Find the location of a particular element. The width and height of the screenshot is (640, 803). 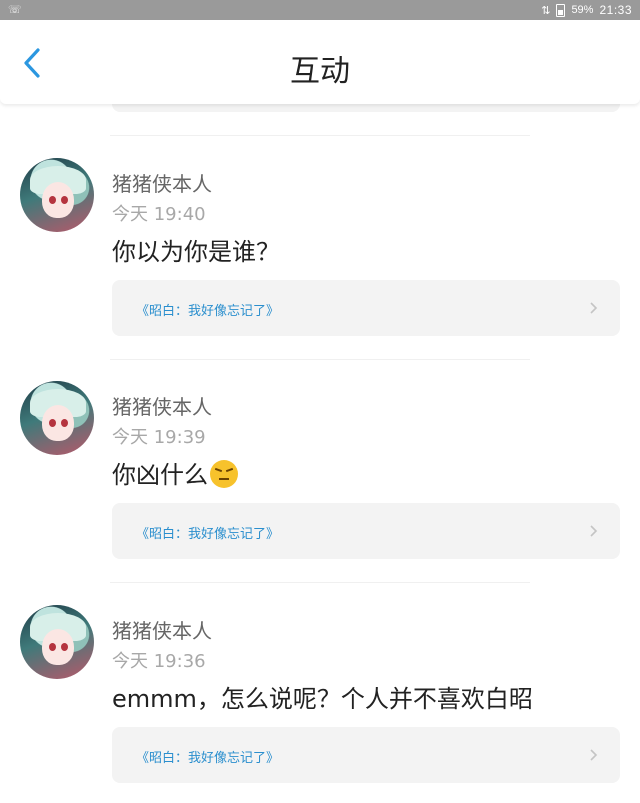

sync-icon: ⇅ is located at coordinates (546, 10).